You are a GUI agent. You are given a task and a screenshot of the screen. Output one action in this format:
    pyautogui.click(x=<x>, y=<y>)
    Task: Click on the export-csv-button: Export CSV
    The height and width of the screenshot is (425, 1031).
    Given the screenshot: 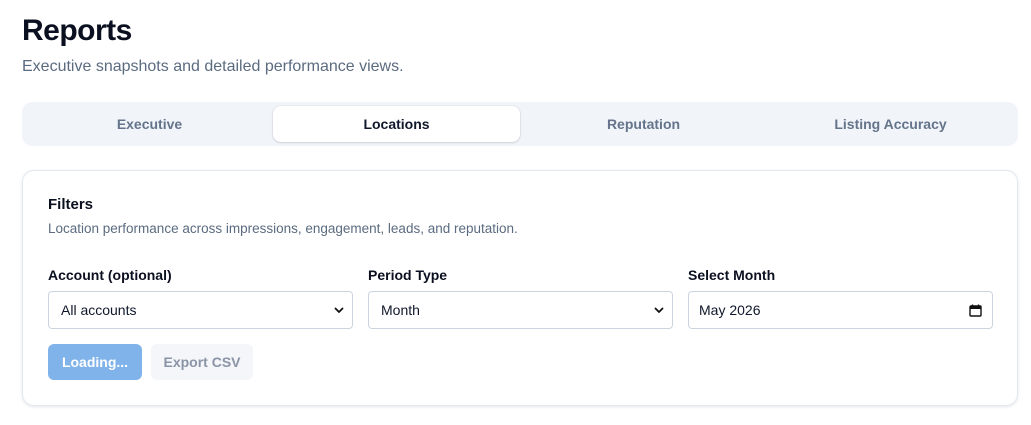 What is the action you would take?
    pyautogui.click(x=202, y=362)
    